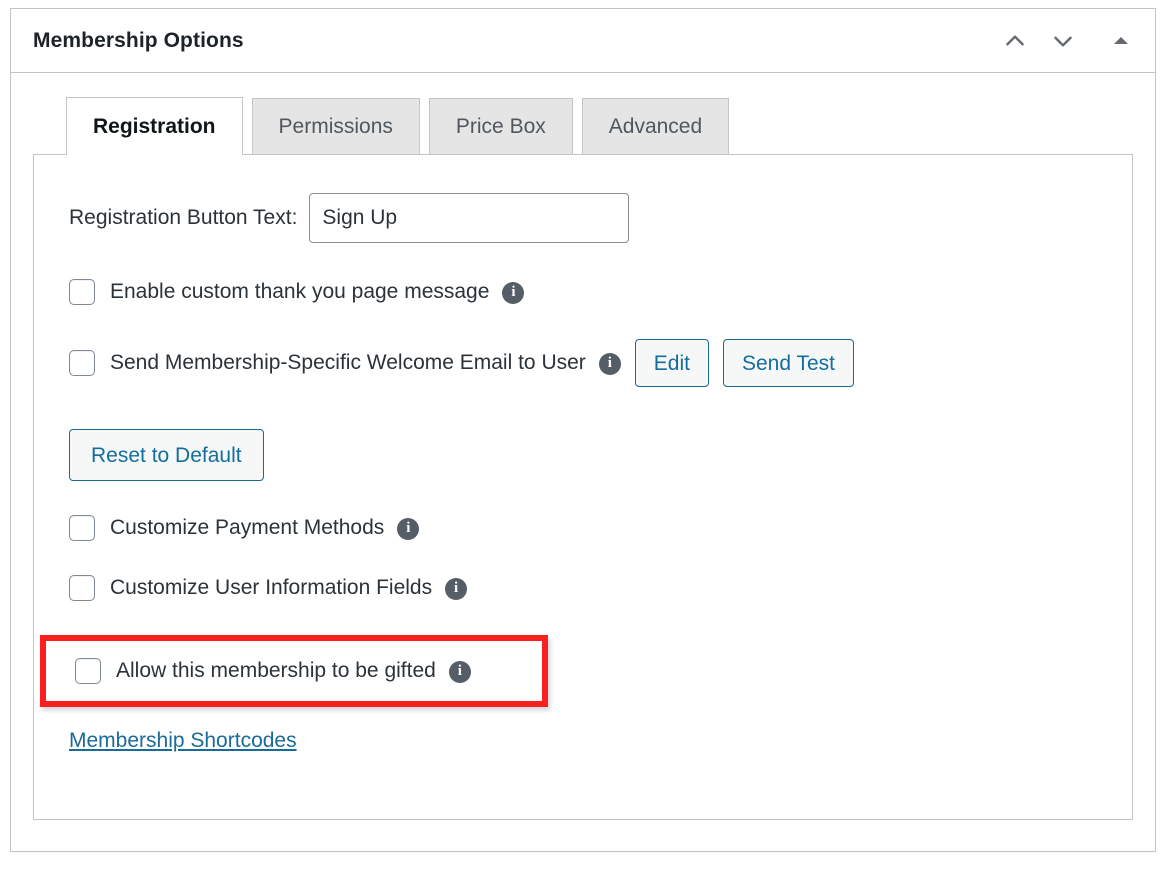 This screenshot has width=1168, height=870. Describe the element at coordinates (276, 670) in the screenshot. I see `option-label: Allow this membership to be gifted` at that location.